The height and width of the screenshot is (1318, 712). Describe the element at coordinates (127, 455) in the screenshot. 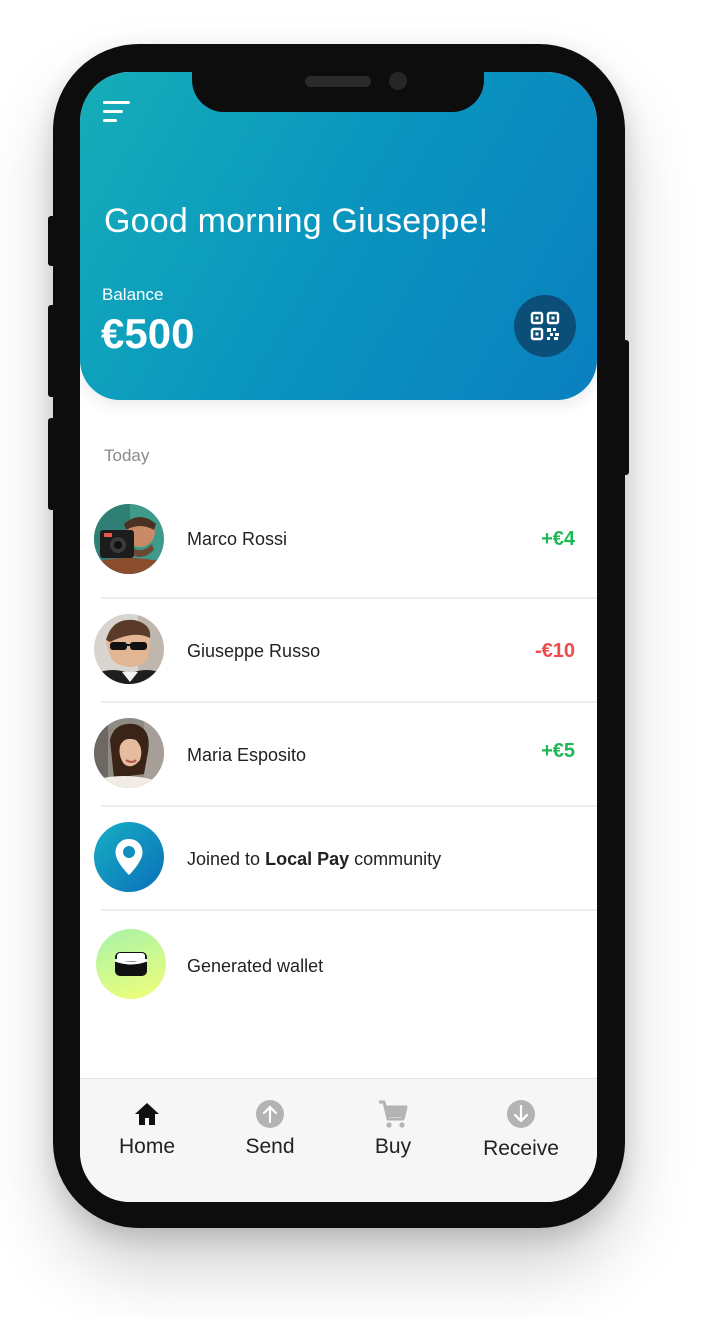

I see `section-label-today: Today` at that location.